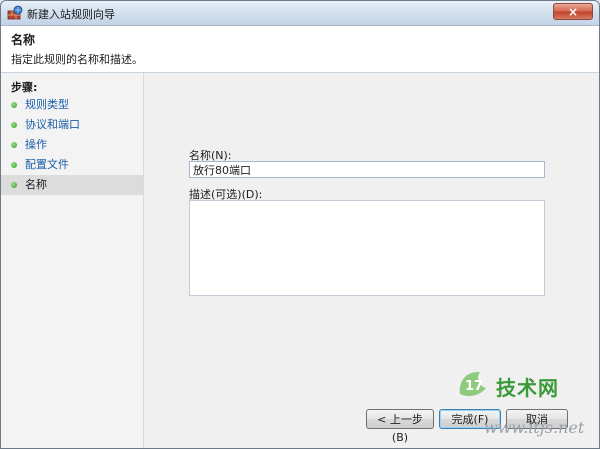 This screenshot has height=449, width=600. I want to click on title-bar: 新建入站规则向导 ×, so click(300, 13).